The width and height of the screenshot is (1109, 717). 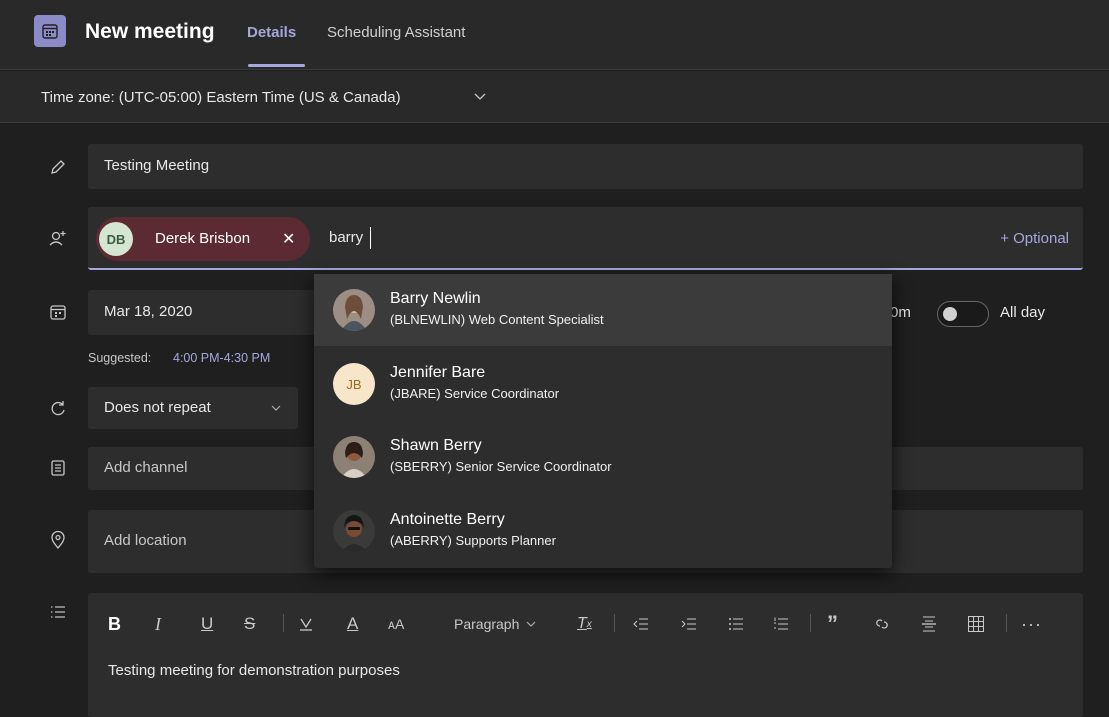 I want to click on avatar: DB, so click(x=116, y=239).